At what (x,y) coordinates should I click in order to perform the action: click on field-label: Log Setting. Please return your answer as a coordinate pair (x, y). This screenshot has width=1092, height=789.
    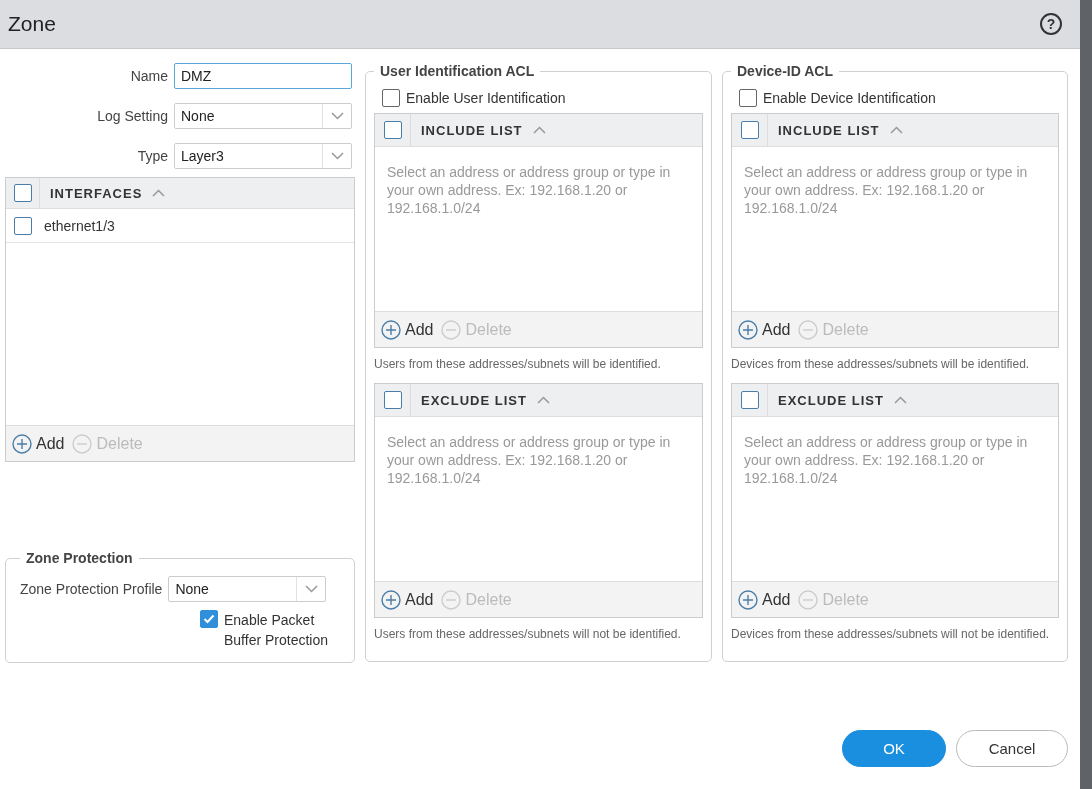
    Looking at the image, I should click on (132, 116).